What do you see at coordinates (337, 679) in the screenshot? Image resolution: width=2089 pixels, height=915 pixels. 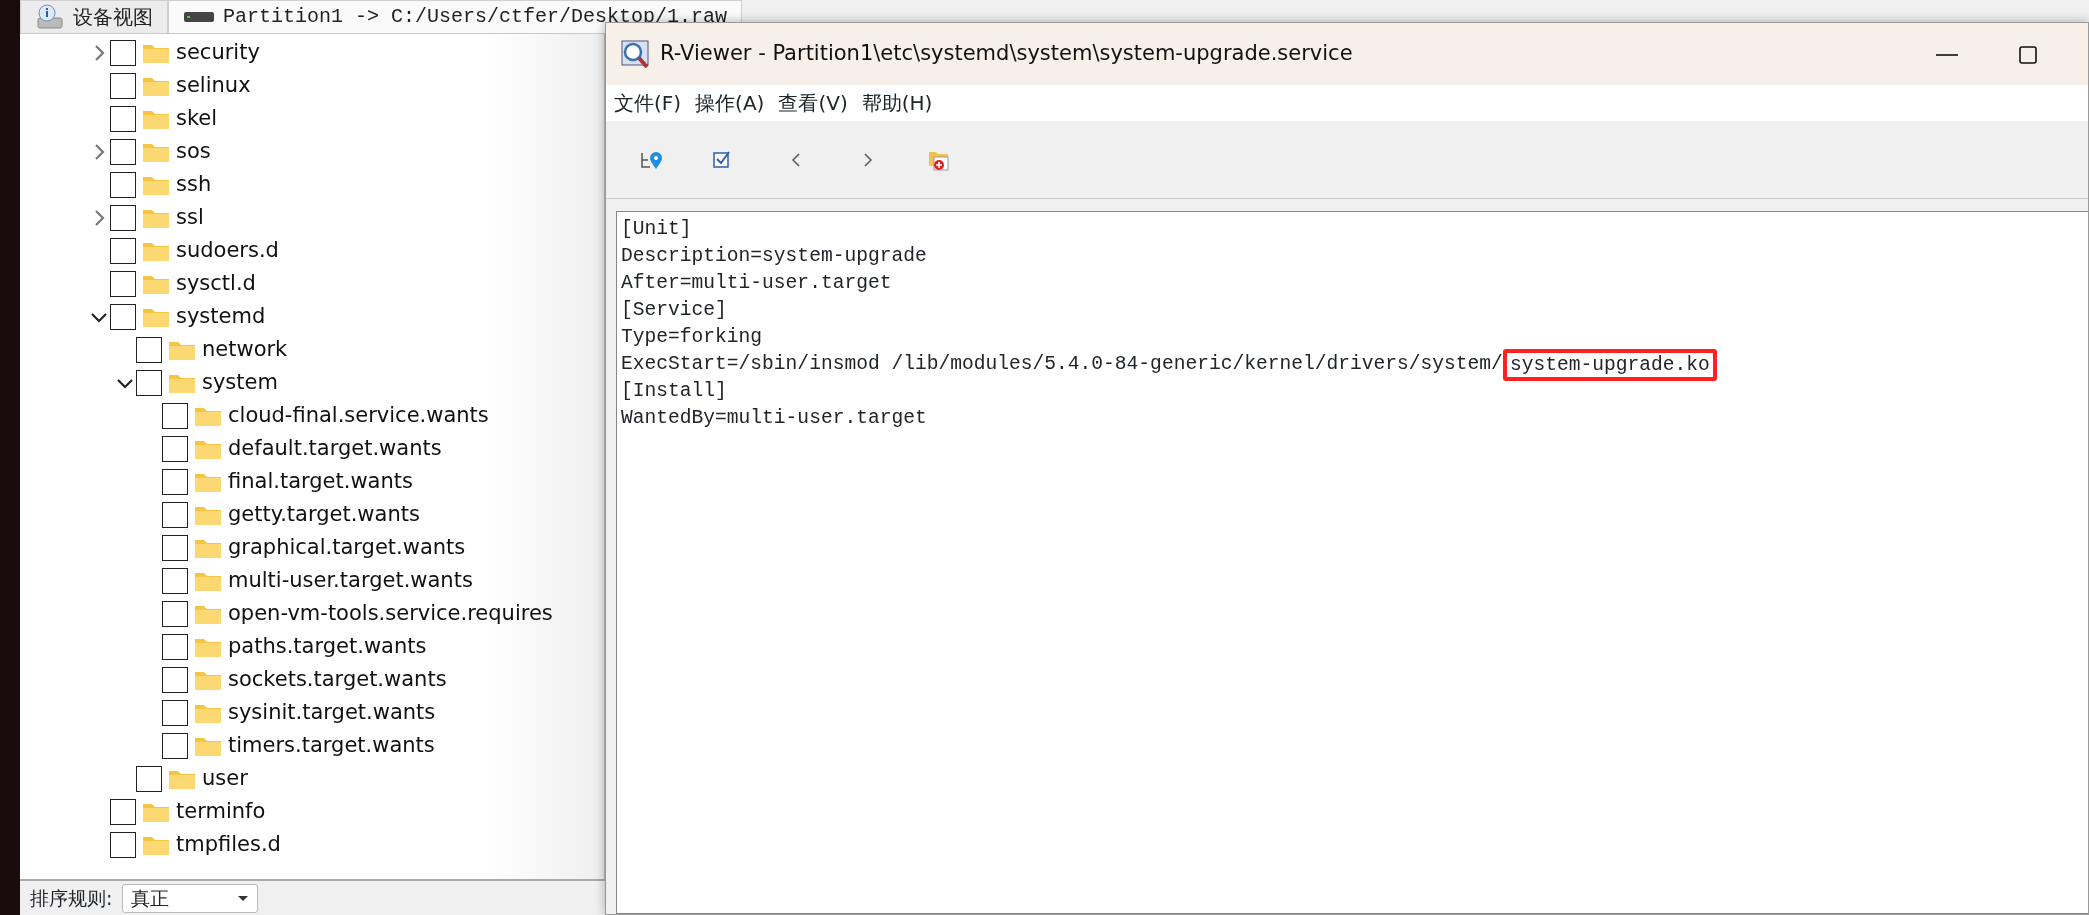 I see `tree-item-label: sockets.target.wants` at bounding box center [337, 679].